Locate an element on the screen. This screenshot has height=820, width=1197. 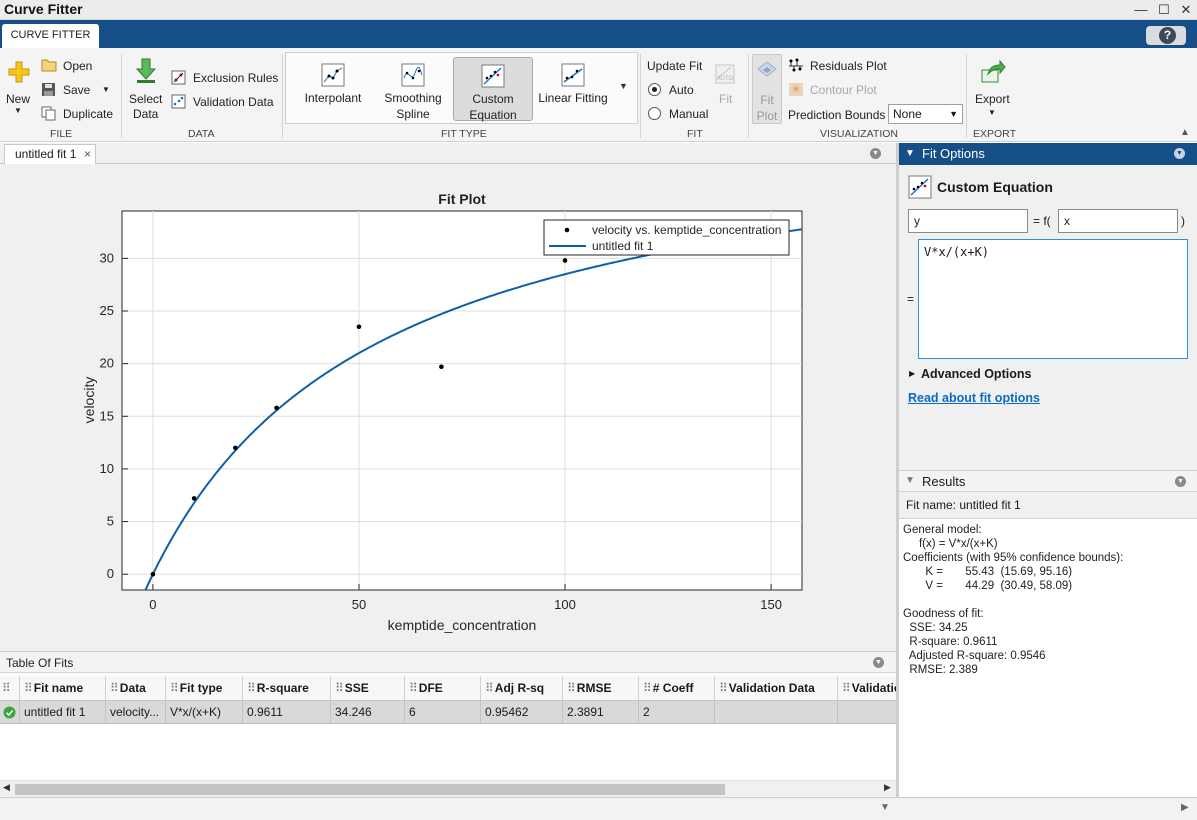
equation-textarea: V*x/(x+K) is located at coordinates (1053, 299).